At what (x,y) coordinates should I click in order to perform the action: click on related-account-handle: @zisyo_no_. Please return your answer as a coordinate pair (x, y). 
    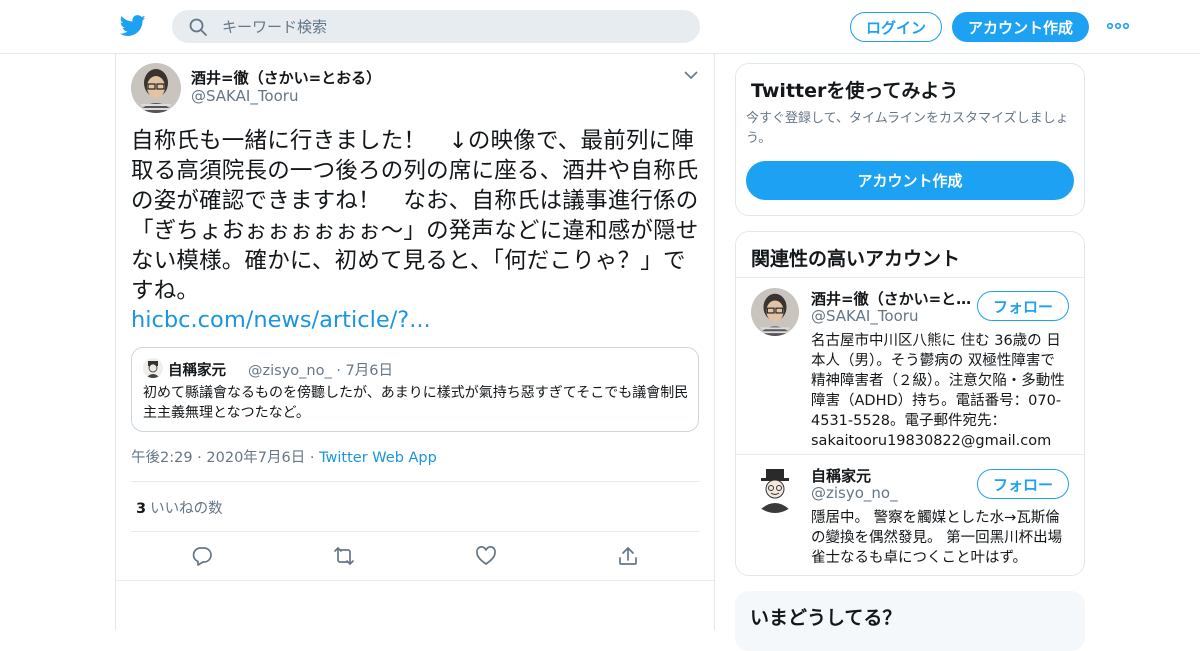
    Looking at the image, I should click on (854, 493).